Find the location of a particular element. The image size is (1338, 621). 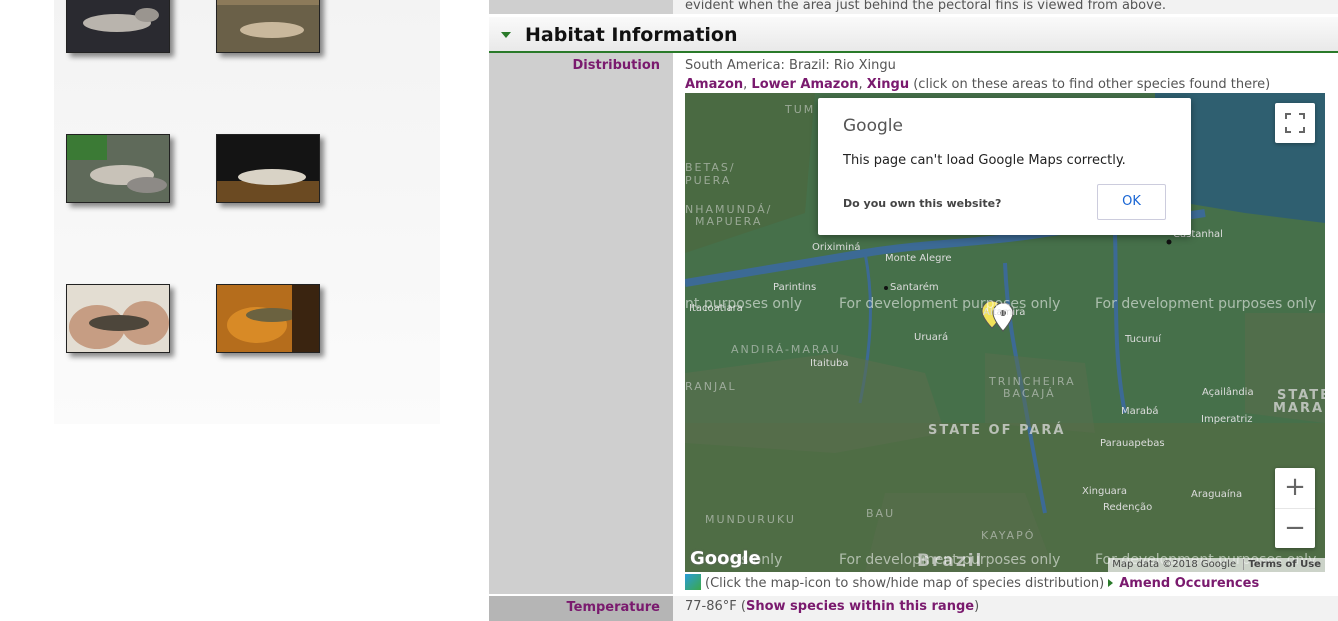

arrow-right-icon is located at coordinates (1111, 583).